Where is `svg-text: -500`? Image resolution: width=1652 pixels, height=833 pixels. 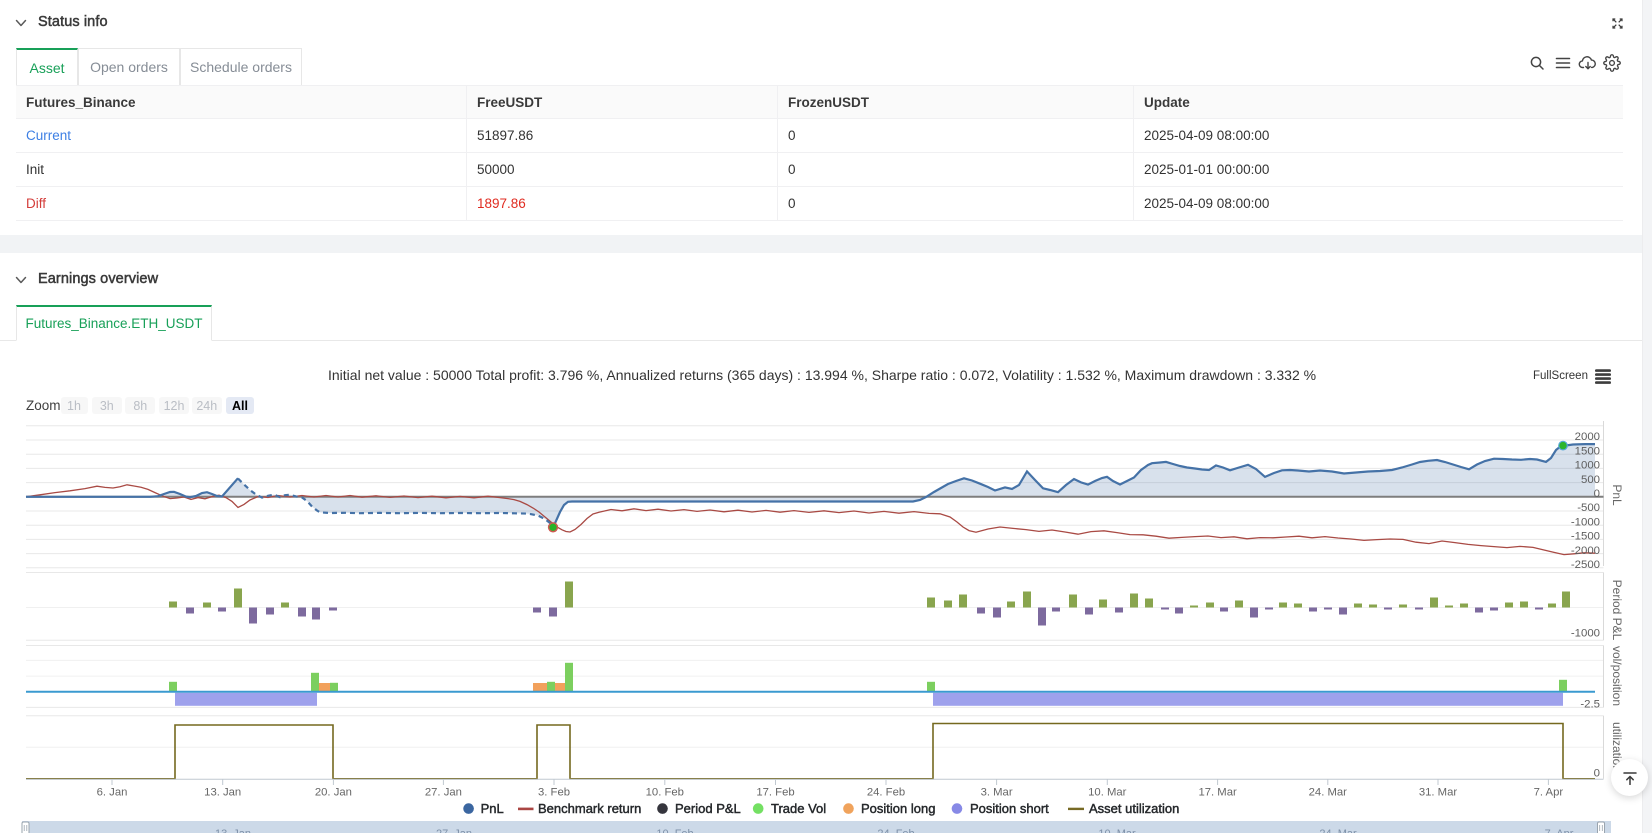
svg-text: -500 is located at coordinates (1588, 508).